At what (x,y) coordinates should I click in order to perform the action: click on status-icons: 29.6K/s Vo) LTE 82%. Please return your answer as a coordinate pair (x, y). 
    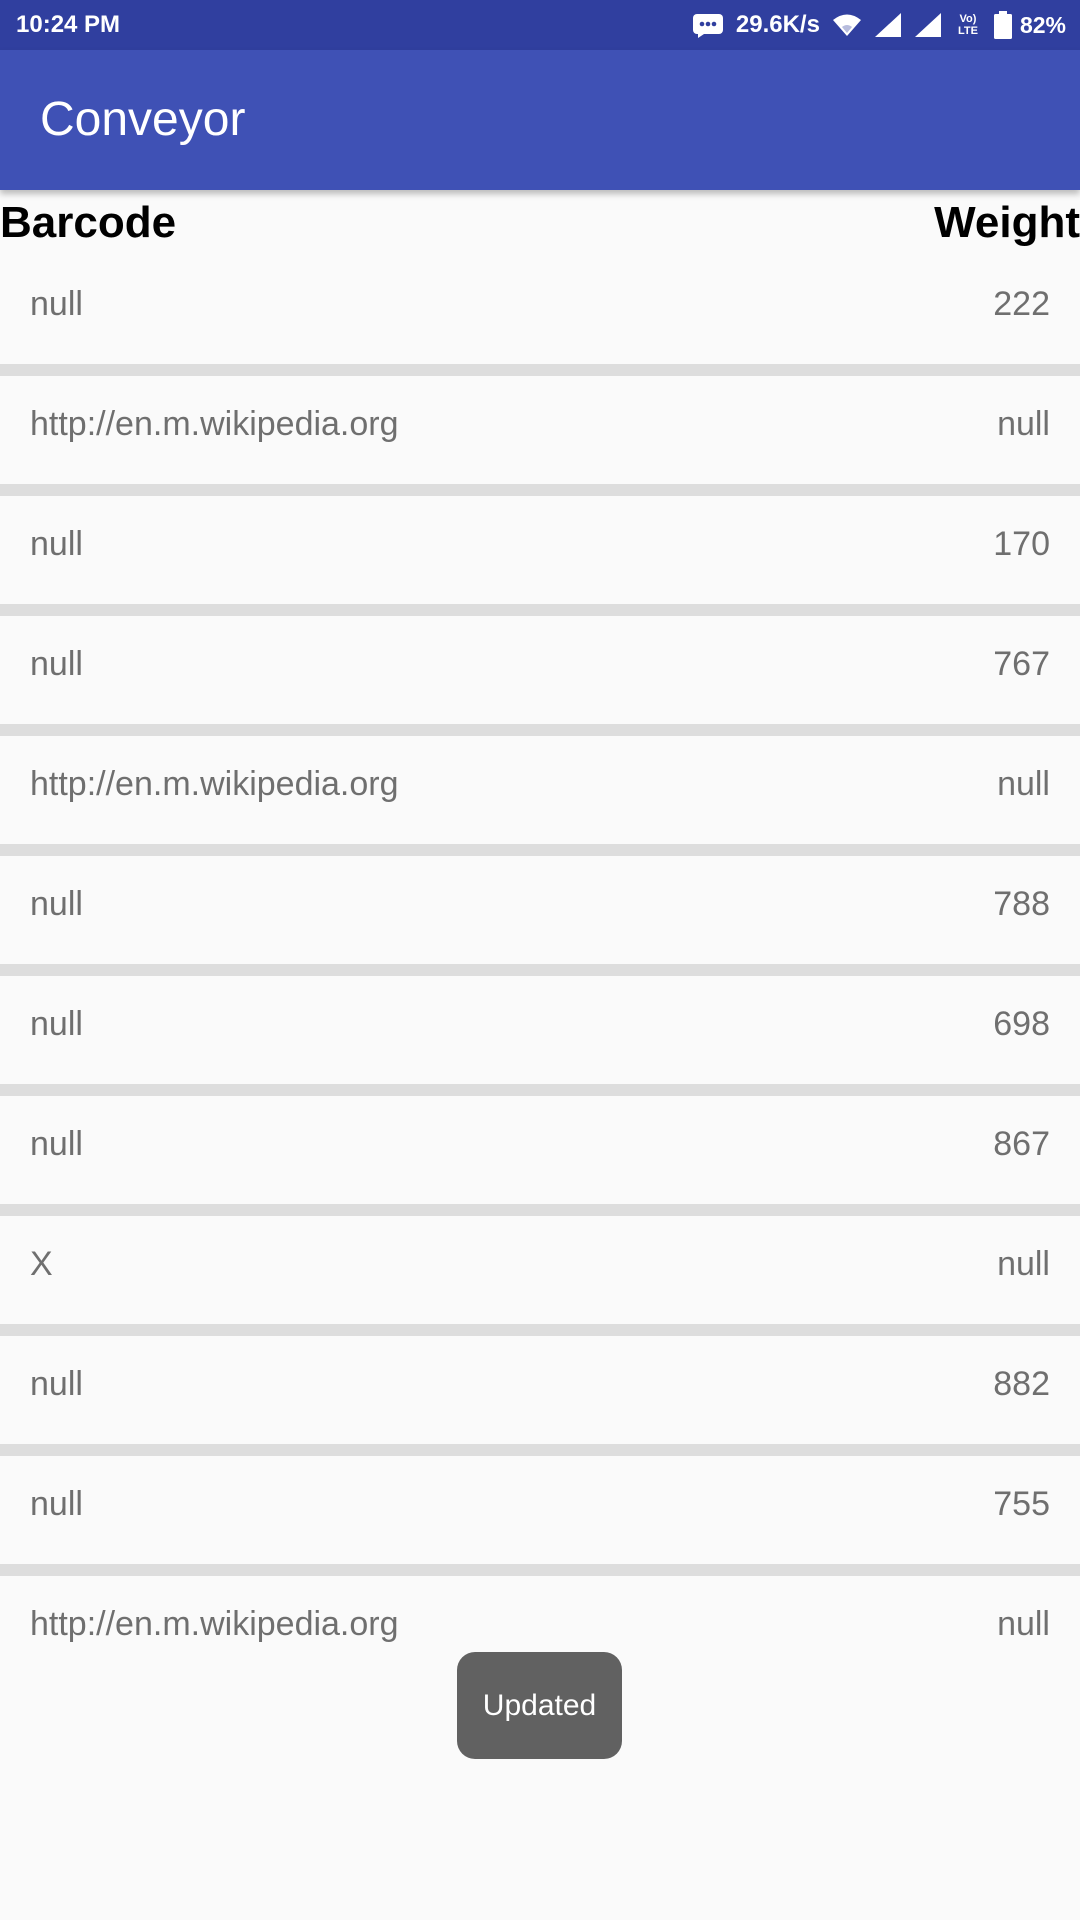
    Looking at the image, I should click on (873, 25).